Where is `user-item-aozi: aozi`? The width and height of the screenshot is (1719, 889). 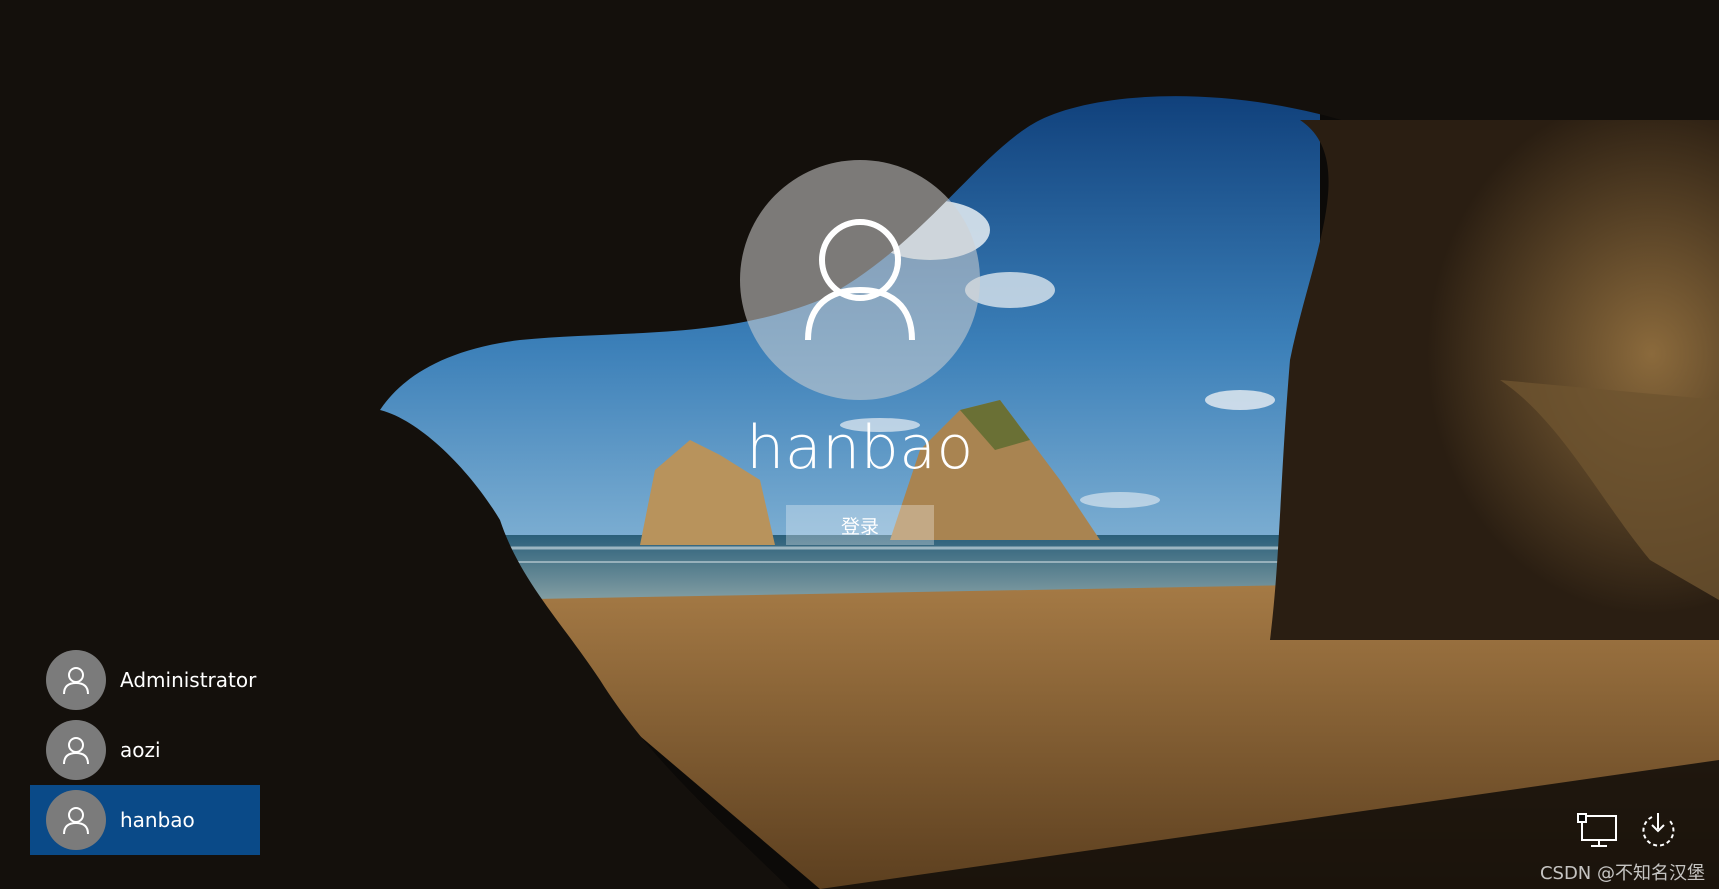
user-item-aozi: aozi is located at coordinates (145, 750).